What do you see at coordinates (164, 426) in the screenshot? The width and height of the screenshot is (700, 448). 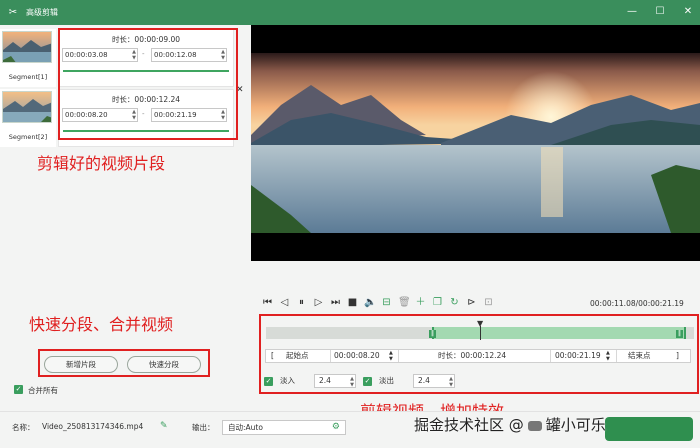 I see `edit-name-icon: ✎` at bounding box center [164, 426].